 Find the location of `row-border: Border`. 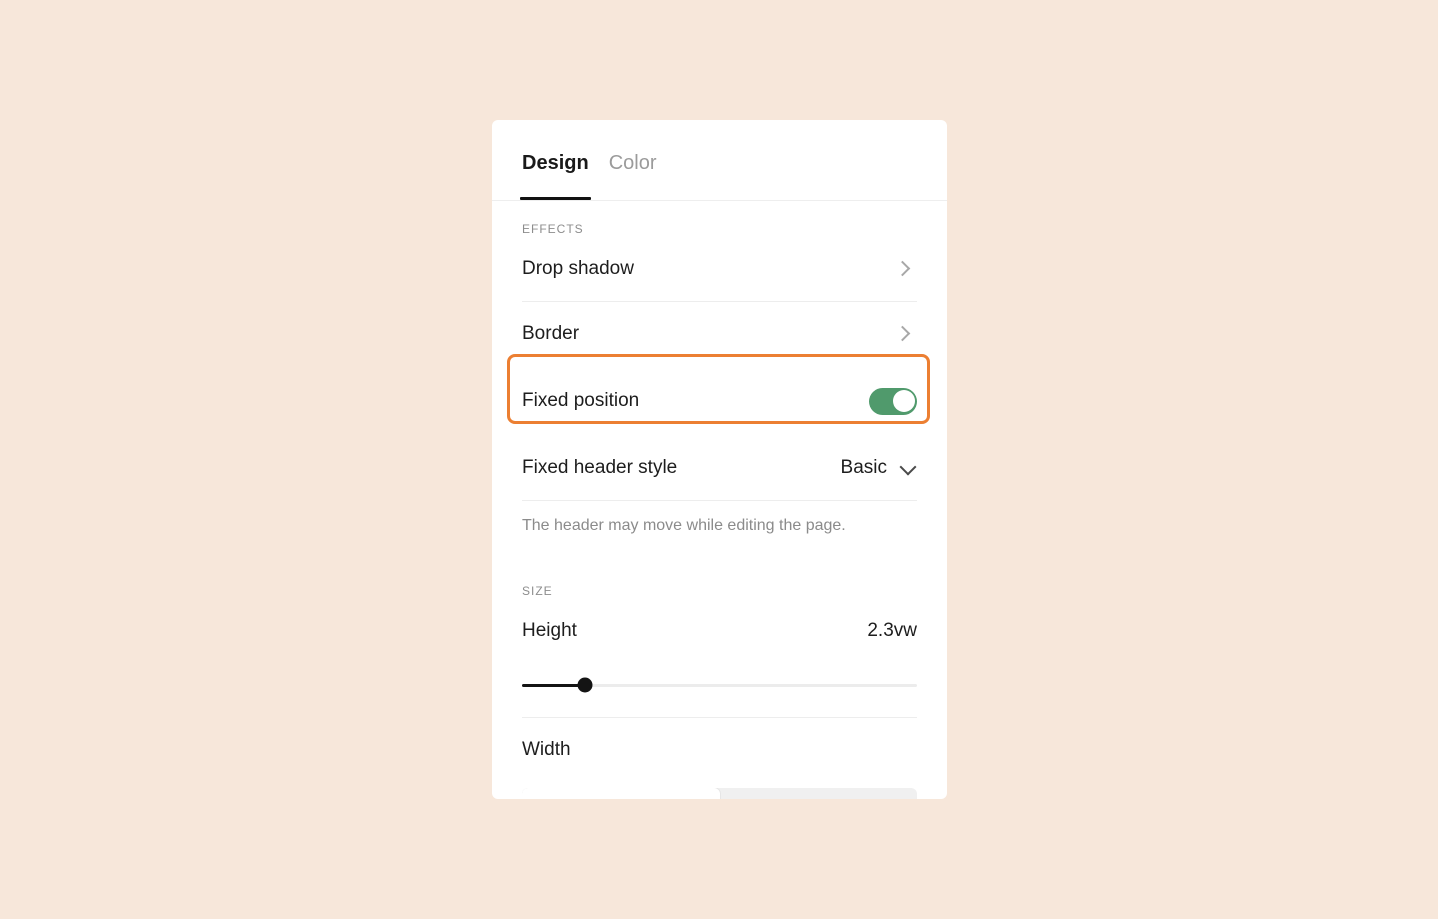

row-border: Border is located at coordinates (719, 334).